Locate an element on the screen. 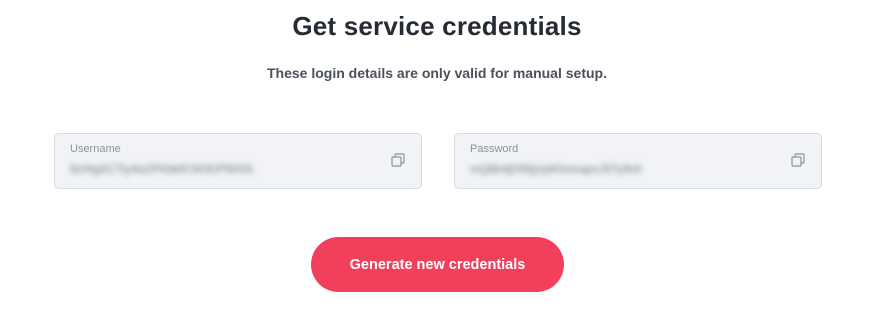 This screenshot has width=874, height=317. generate-credentials-button: Generate new credentials is located at coordinates (437, 264).